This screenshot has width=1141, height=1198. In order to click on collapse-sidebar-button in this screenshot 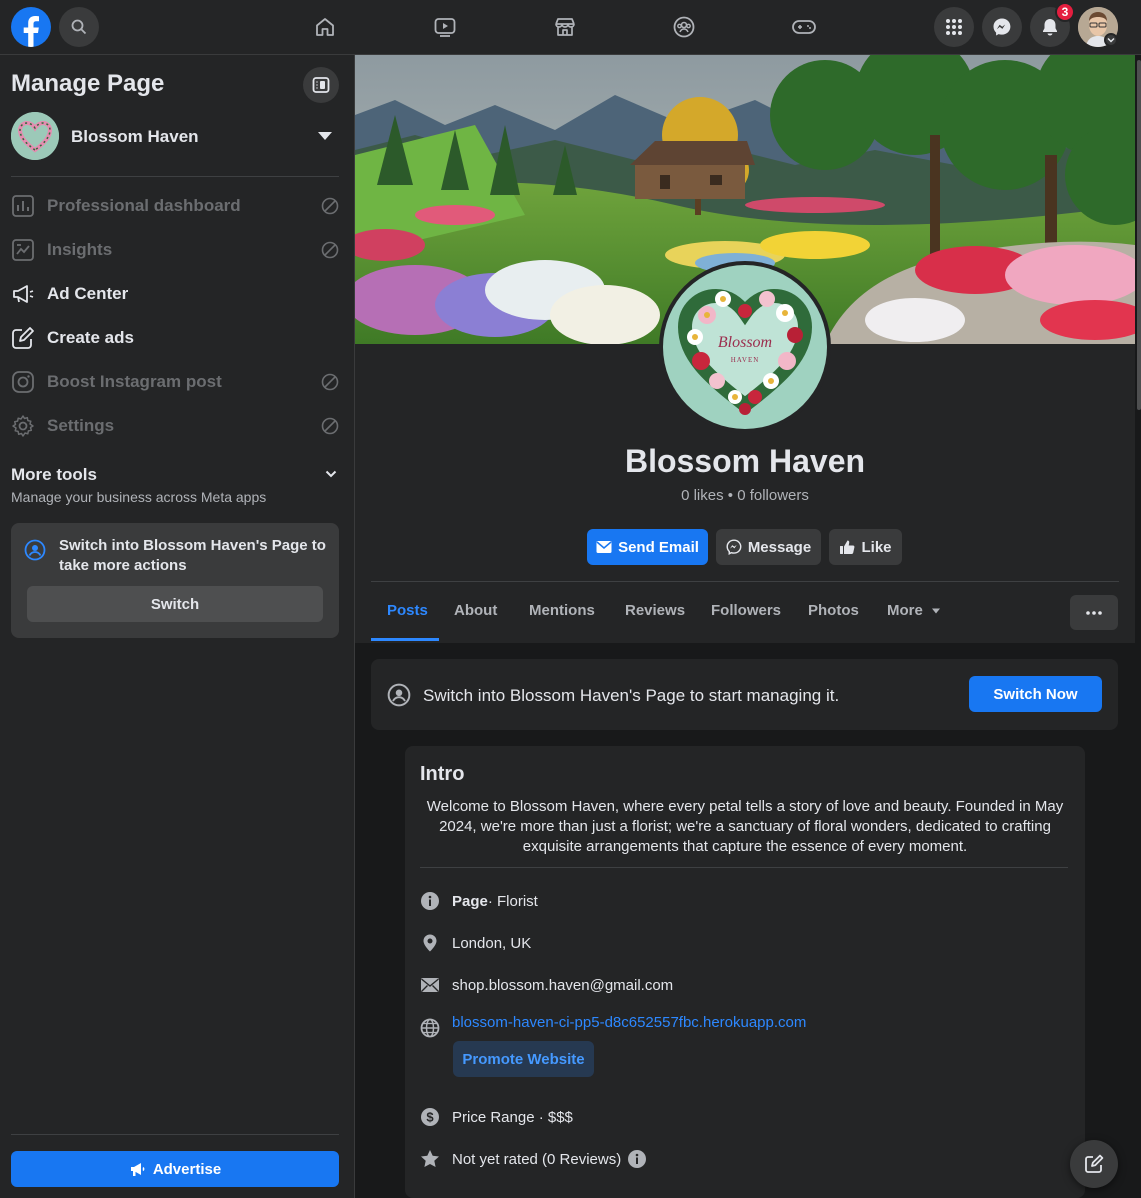, I will do `click(321, 85)`.